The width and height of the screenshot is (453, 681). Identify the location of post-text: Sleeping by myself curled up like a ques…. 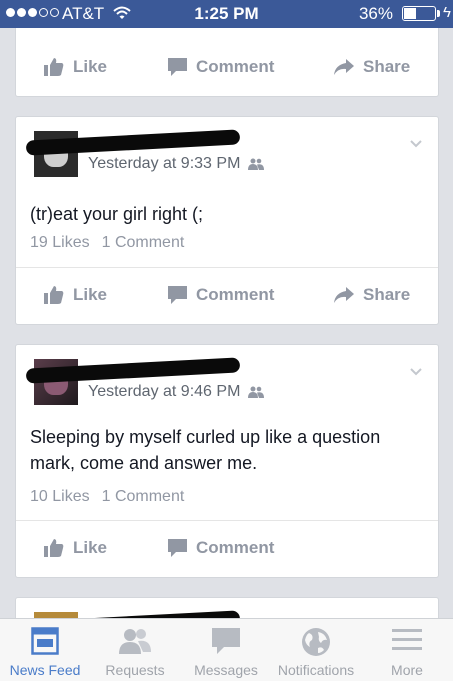
(205, 450).